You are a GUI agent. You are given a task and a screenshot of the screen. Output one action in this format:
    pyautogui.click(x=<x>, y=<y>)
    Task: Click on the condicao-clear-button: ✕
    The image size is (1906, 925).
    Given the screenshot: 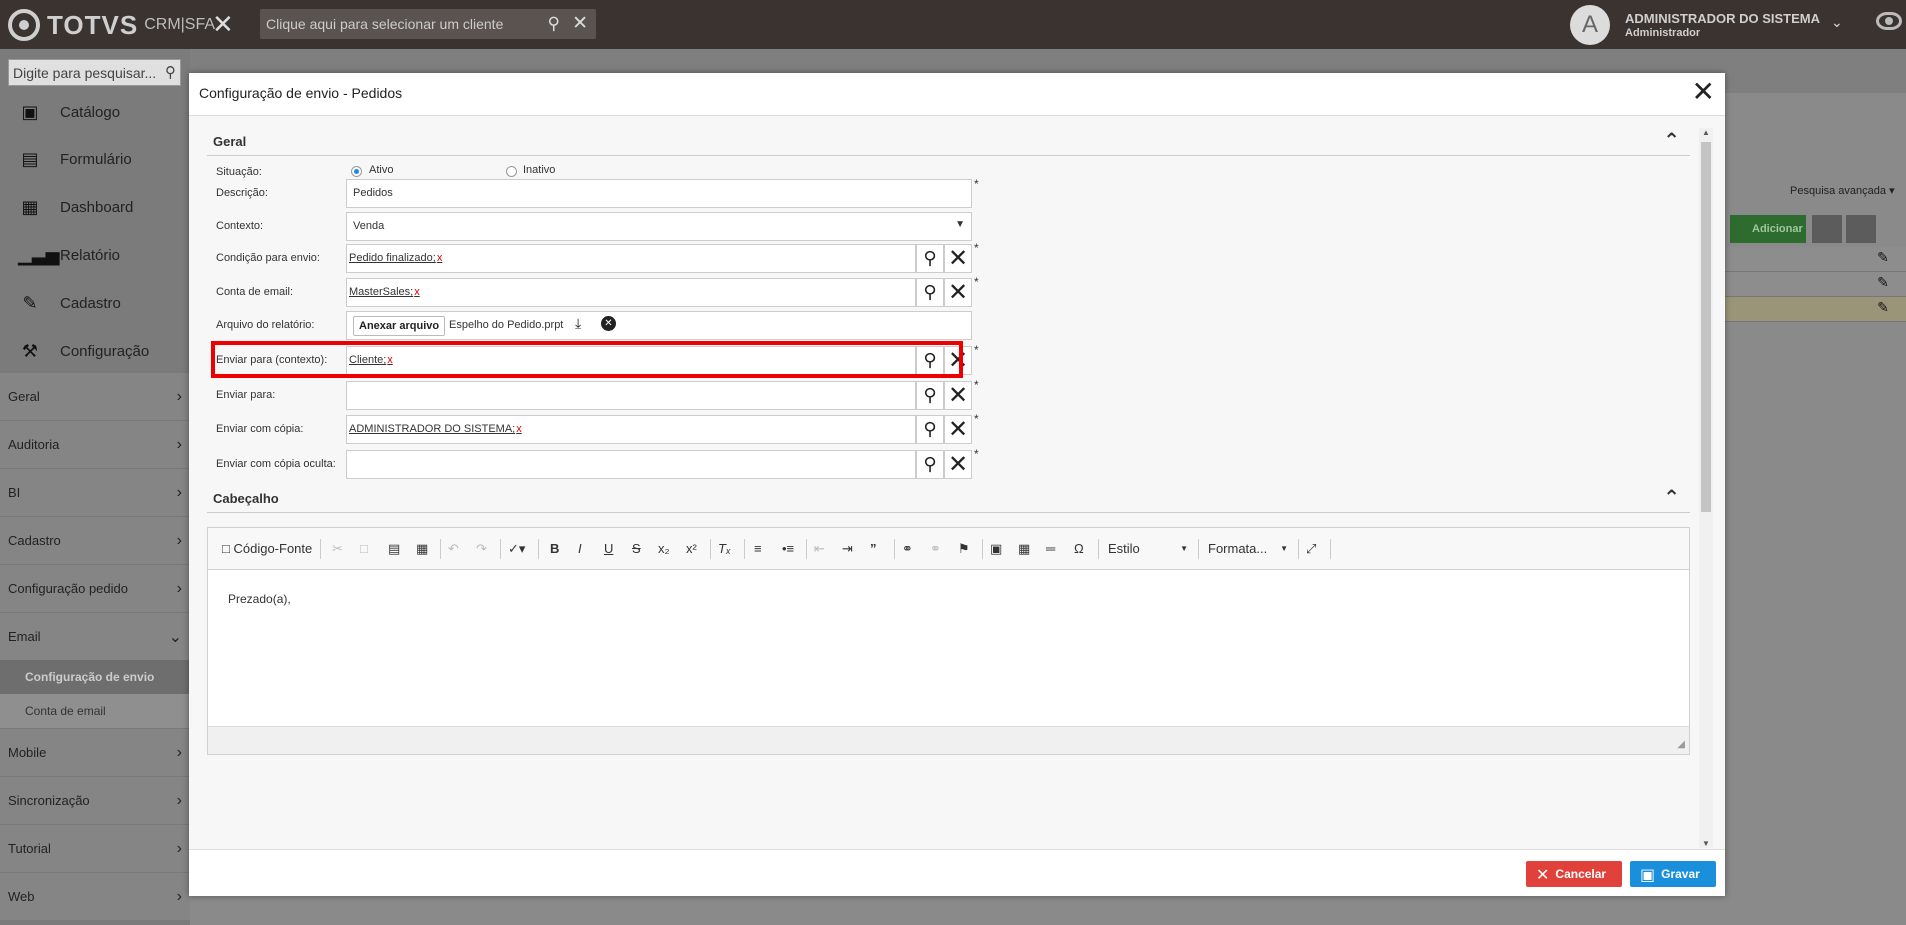 What is the action you would take?
    pyautogui.click(x=958, y=258)
    